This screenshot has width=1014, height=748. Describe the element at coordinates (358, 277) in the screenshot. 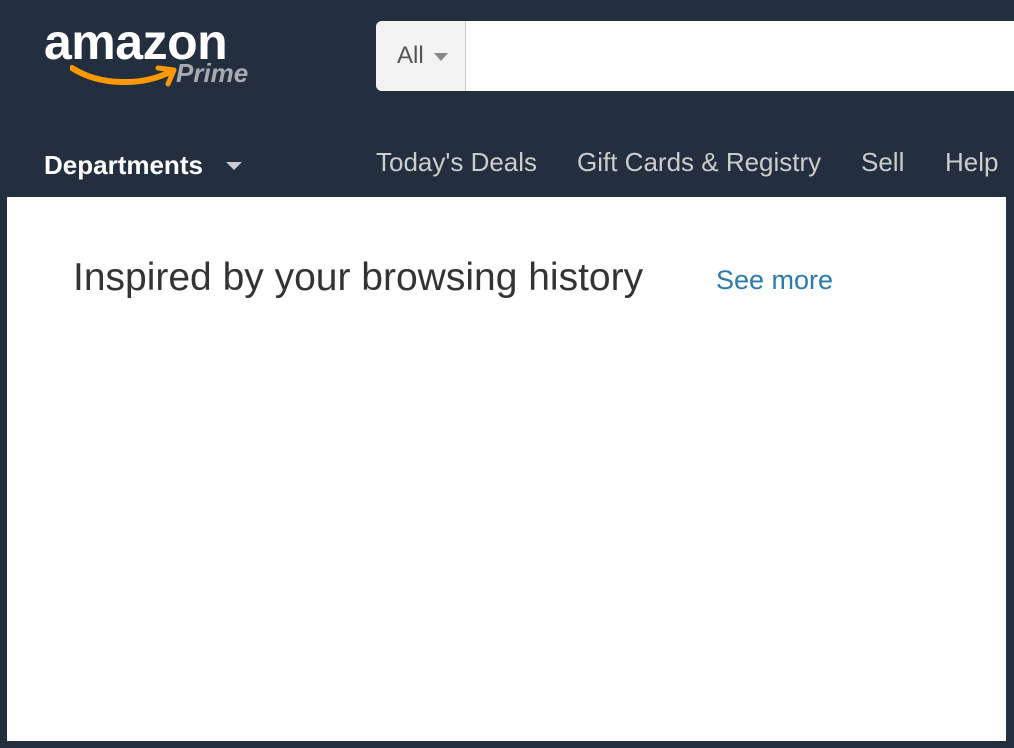

I see `section-title: Inspired by your browsing history` at that location.